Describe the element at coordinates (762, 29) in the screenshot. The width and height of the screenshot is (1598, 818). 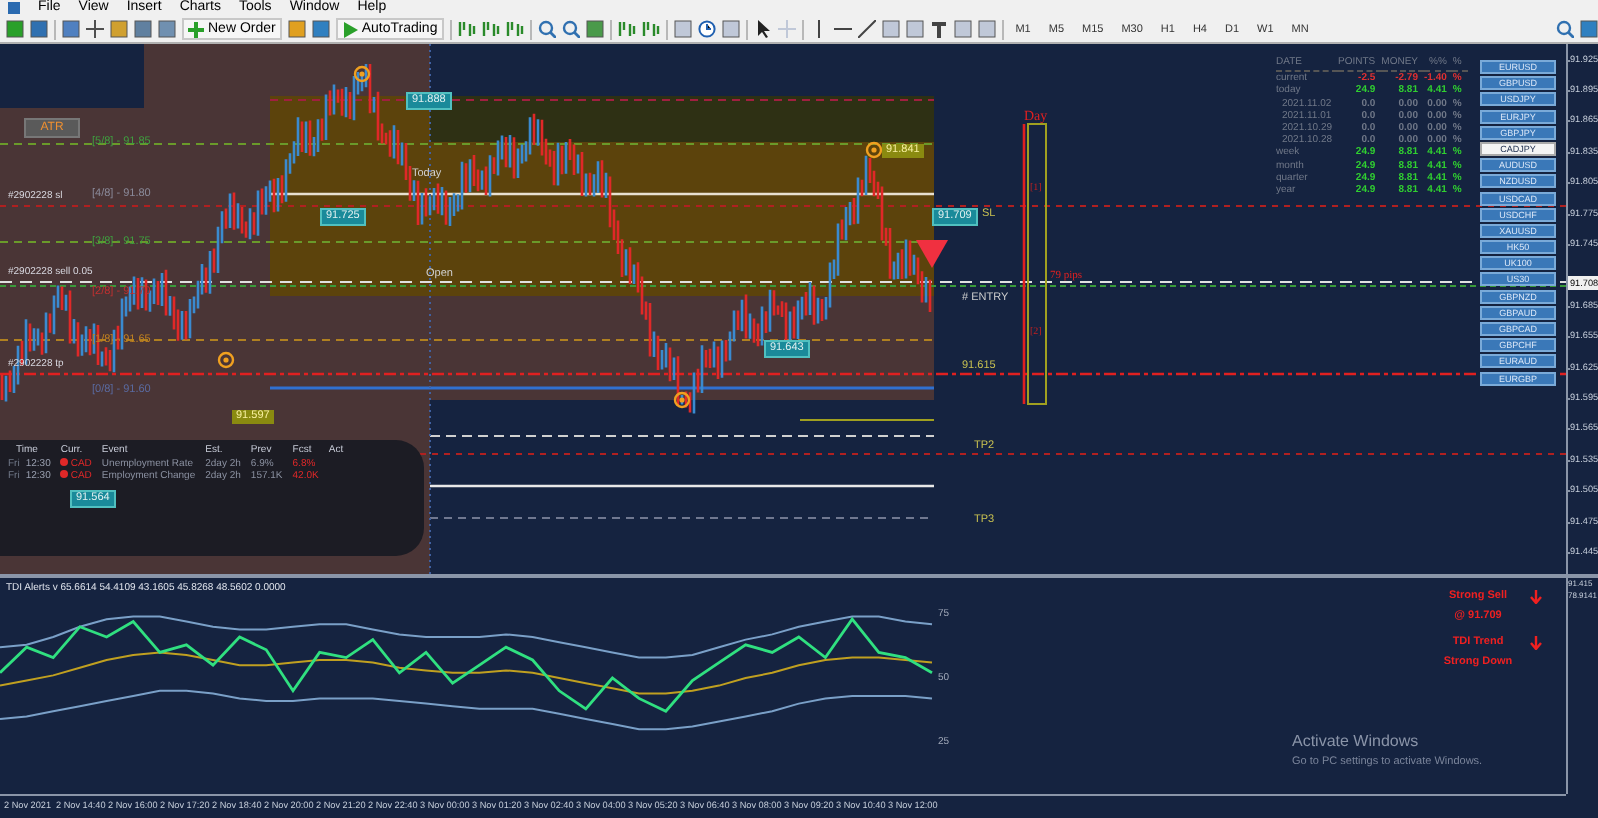
I see `cursor-icon` at that location.